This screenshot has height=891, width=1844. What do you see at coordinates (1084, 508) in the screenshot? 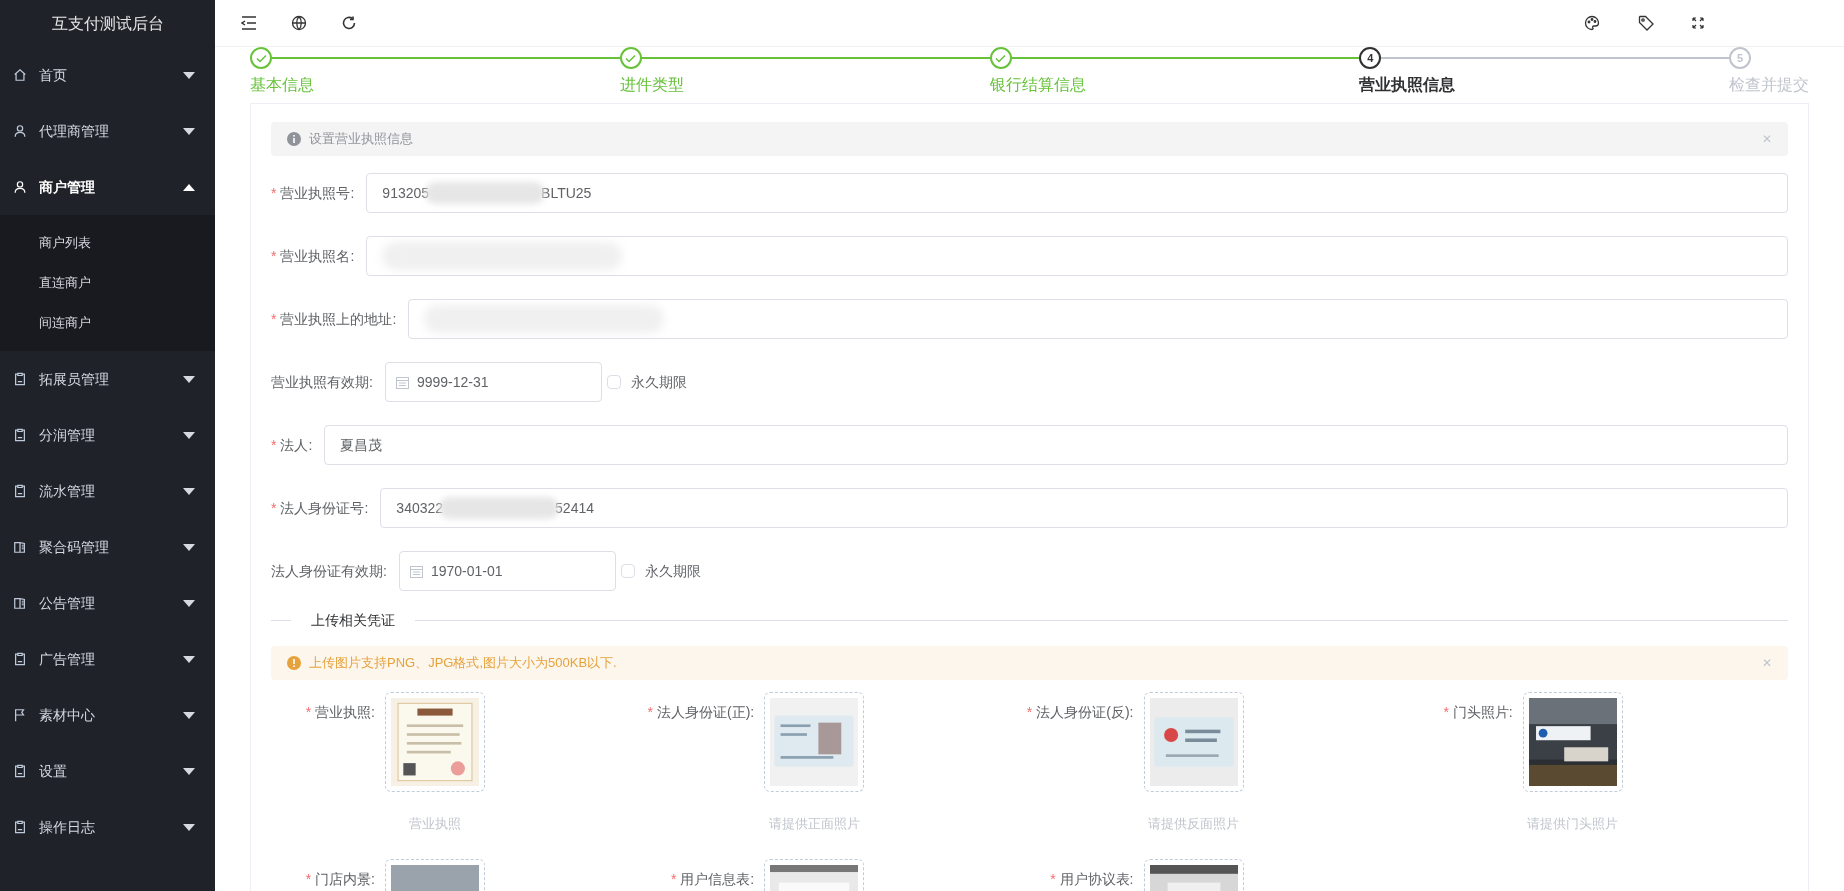
I see `text-field: 340322 52414` at bounding box center [1084, 508].